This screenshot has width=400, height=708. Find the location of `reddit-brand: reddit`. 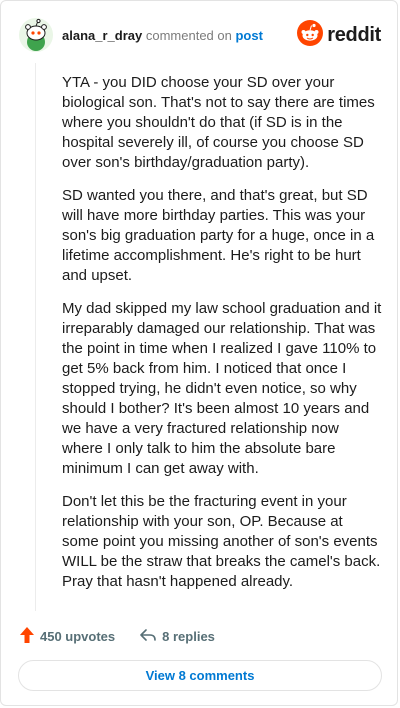

reddit-brand: reddit is located at coordinates (339, 35).